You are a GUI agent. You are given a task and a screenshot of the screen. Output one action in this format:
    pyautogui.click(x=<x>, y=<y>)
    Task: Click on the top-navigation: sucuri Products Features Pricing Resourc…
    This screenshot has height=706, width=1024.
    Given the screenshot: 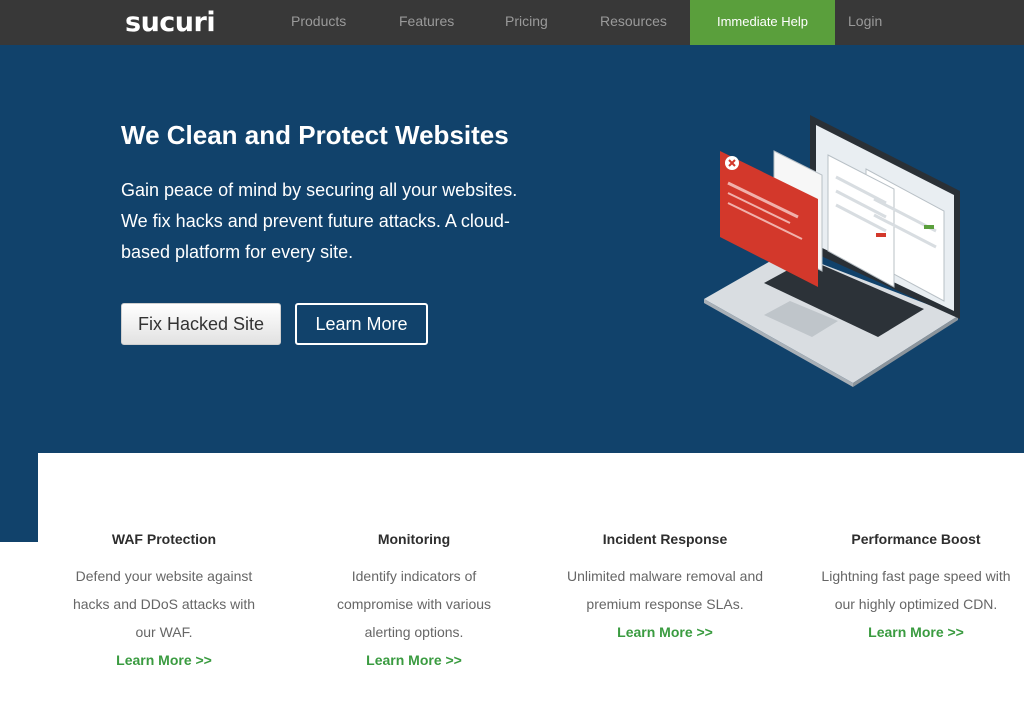 What is the action you would take?
    pyautogui.click(x=512, y=22)
    